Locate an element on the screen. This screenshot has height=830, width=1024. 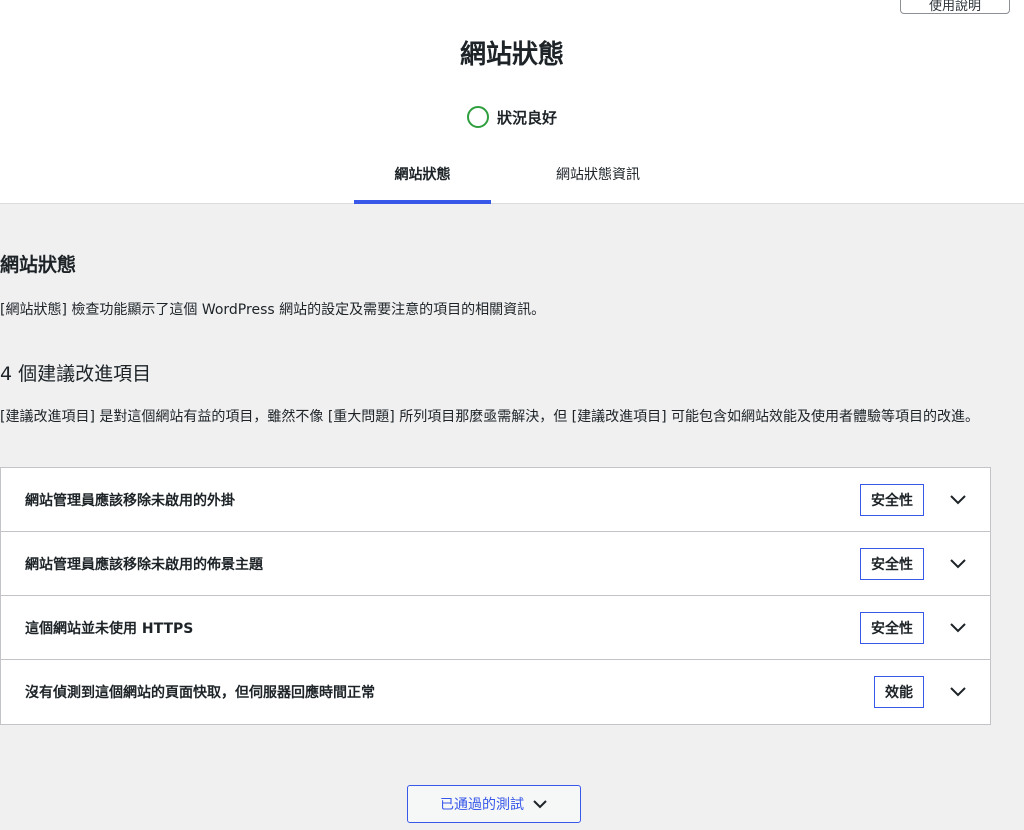
issue-item: 網站管理員應該移除未啟用的佈景主題 安全性 is located at coordinates (495, 564).